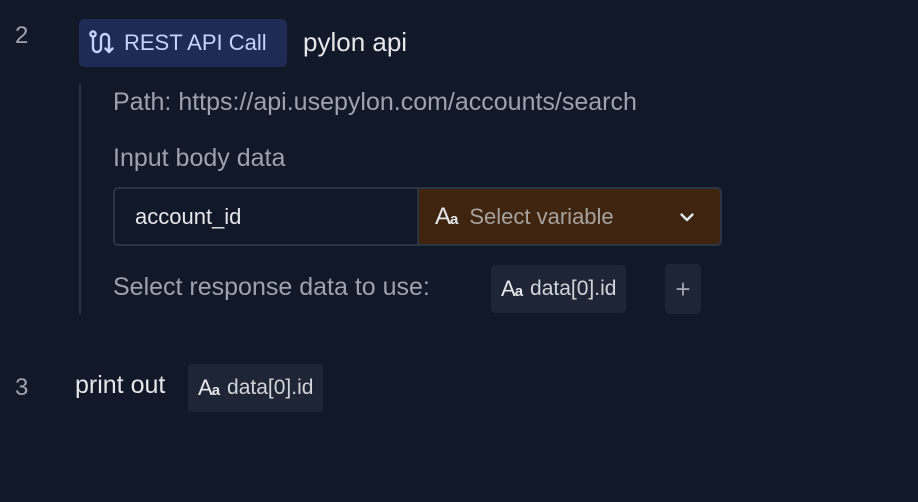  What do you see at coordinates (687, 217) in the screenshot?
I see `chevron-down-icon` at bounding box center [687, 217].